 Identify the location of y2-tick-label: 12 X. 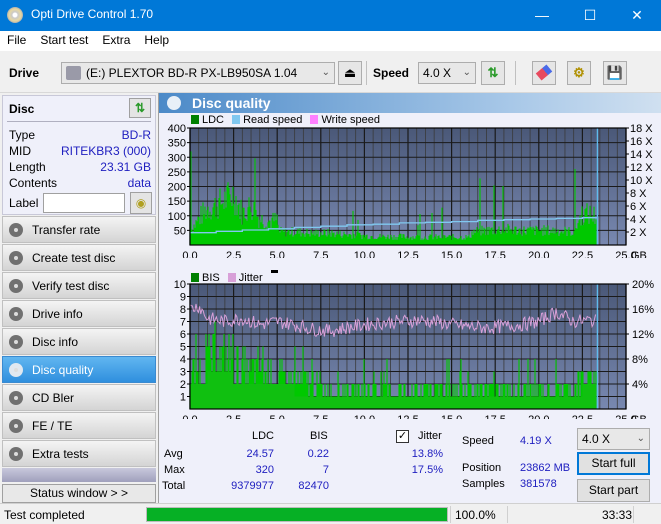
(641, 168).